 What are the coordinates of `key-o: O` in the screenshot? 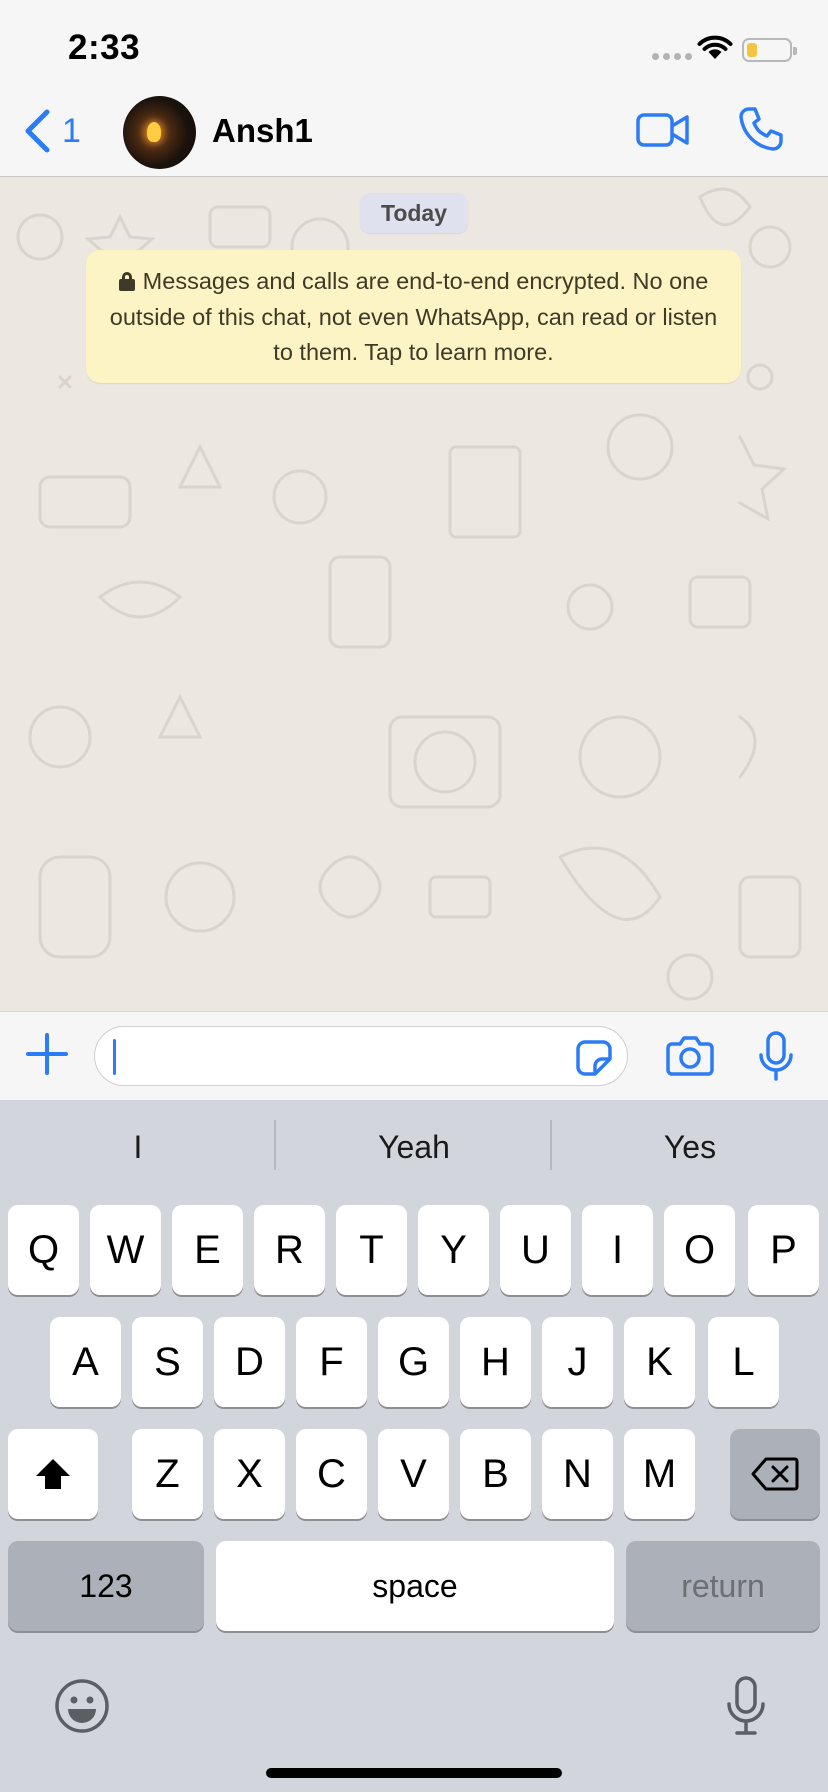 It's located at (699, 1250).